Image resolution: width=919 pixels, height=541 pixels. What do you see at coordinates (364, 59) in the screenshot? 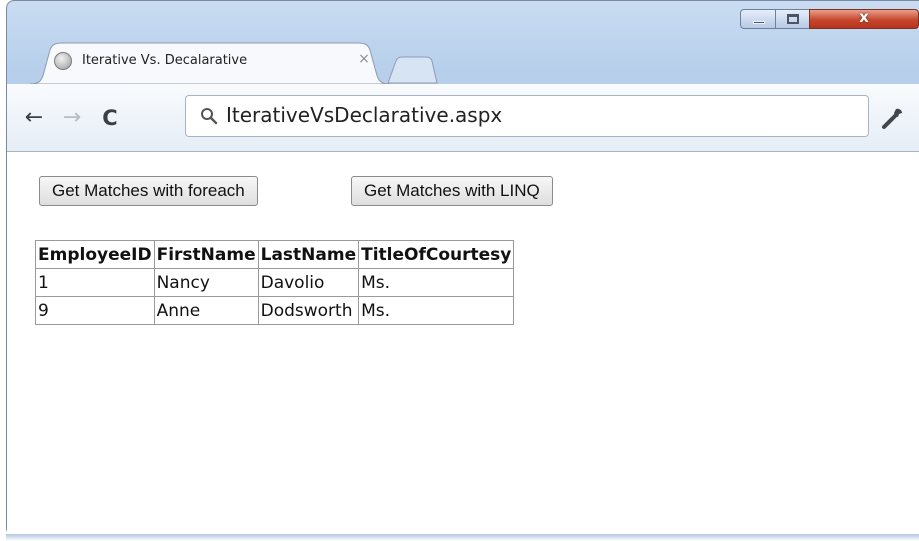
I see `tab-close-icon: ×` at bounding box center [364, 59].